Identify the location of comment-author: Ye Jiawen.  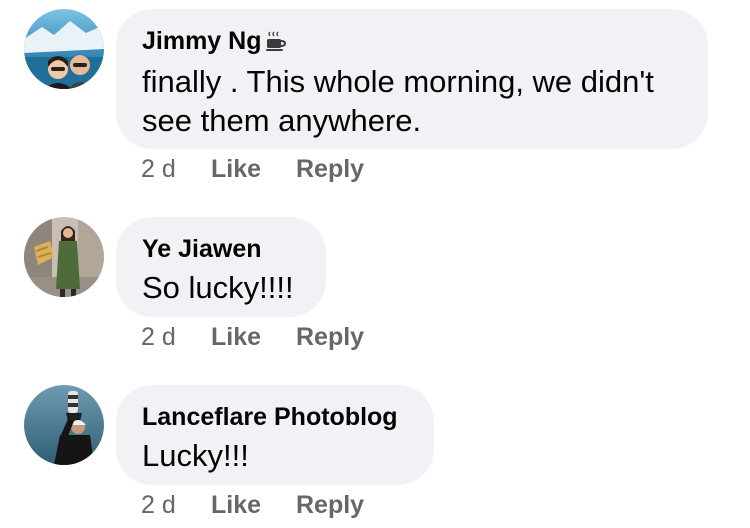
(221, 249).